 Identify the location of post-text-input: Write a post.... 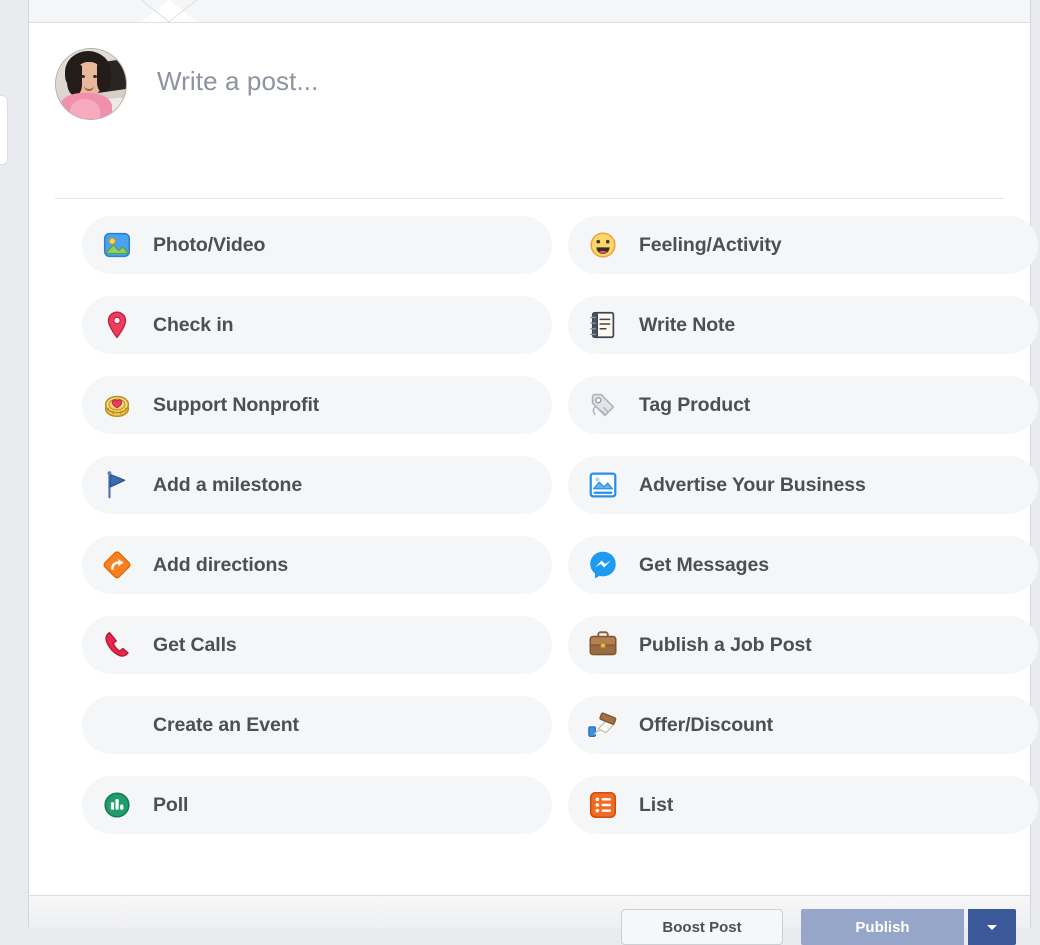
(237, 81).